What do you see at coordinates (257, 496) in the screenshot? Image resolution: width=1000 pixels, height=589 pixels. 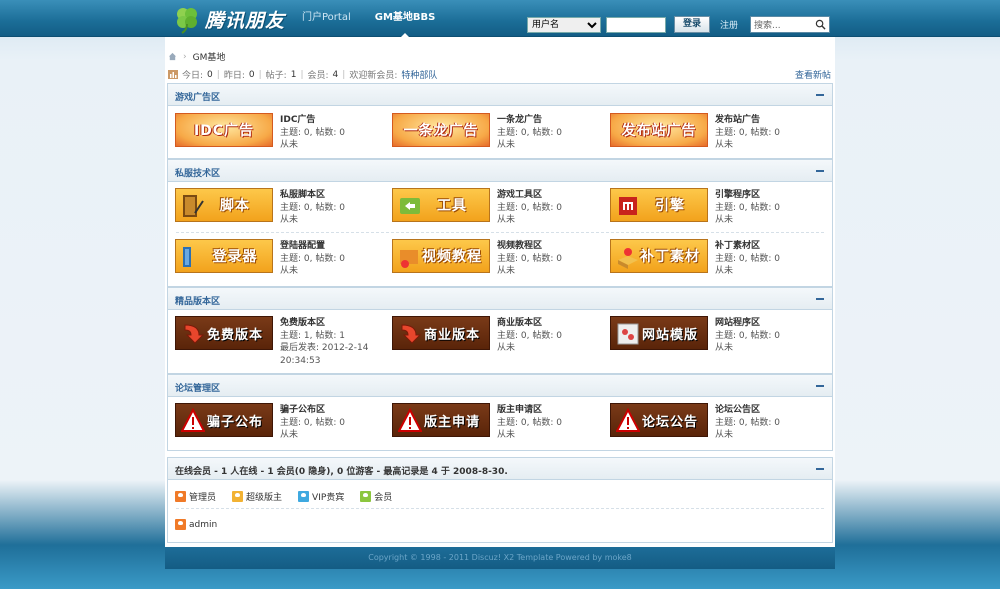 I see `legend-super-mod: 超级版主` at bounding box center [257, 496].